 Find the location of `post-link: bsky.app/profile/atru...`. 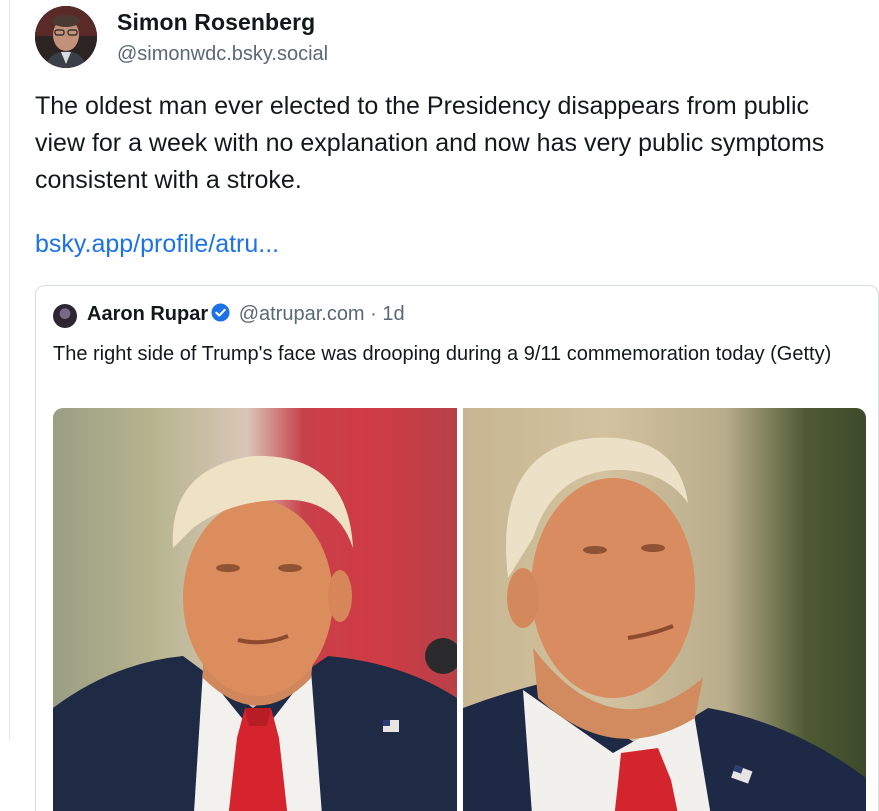

post-link: bsky.app/profile/atru... is located at coordinates (157, 244).